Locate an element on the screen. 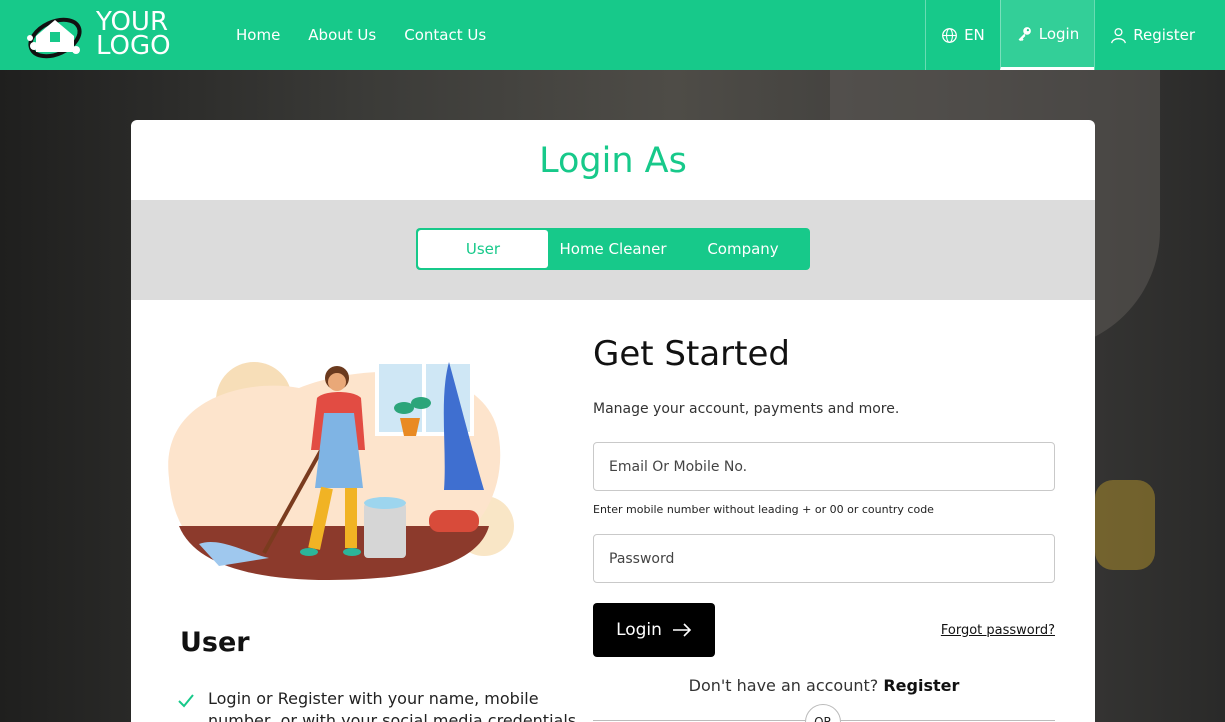  tab-user: User is located at coordinates (483, 249).